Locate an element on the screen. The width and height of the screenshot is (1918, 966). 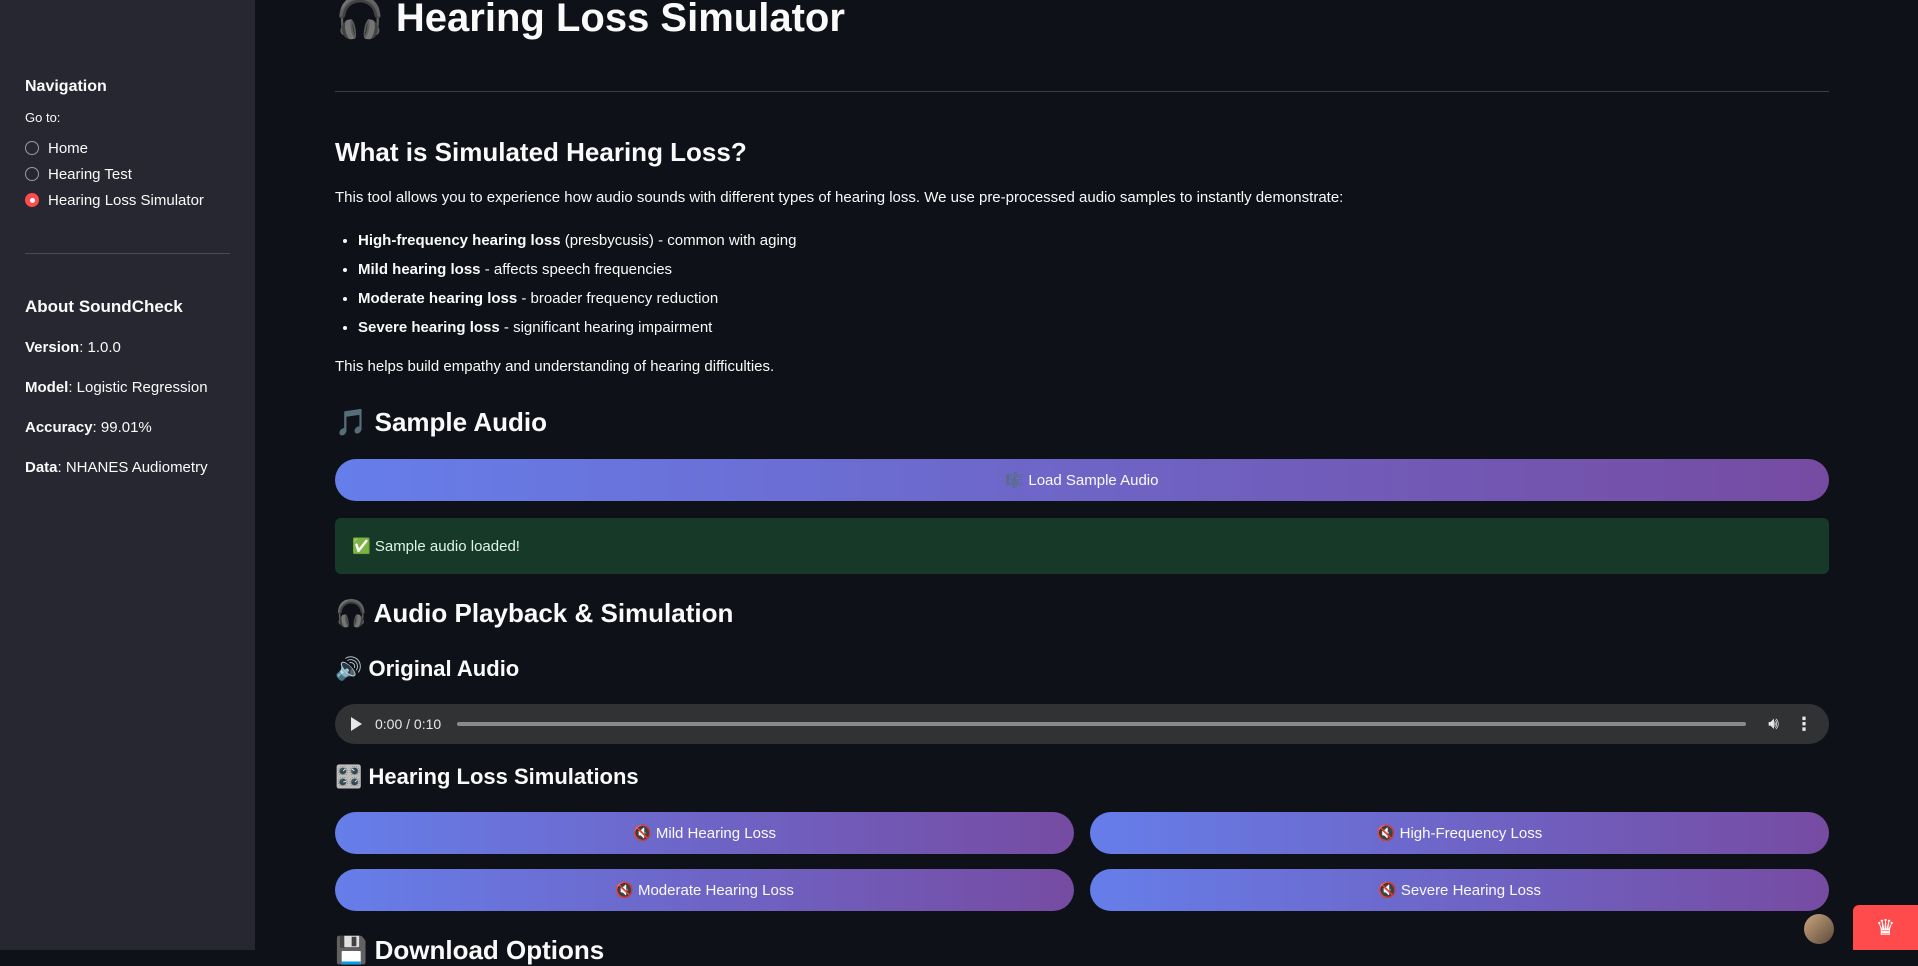
bullet-text: - significant hearing impairment is located at coordinates (606, 327).